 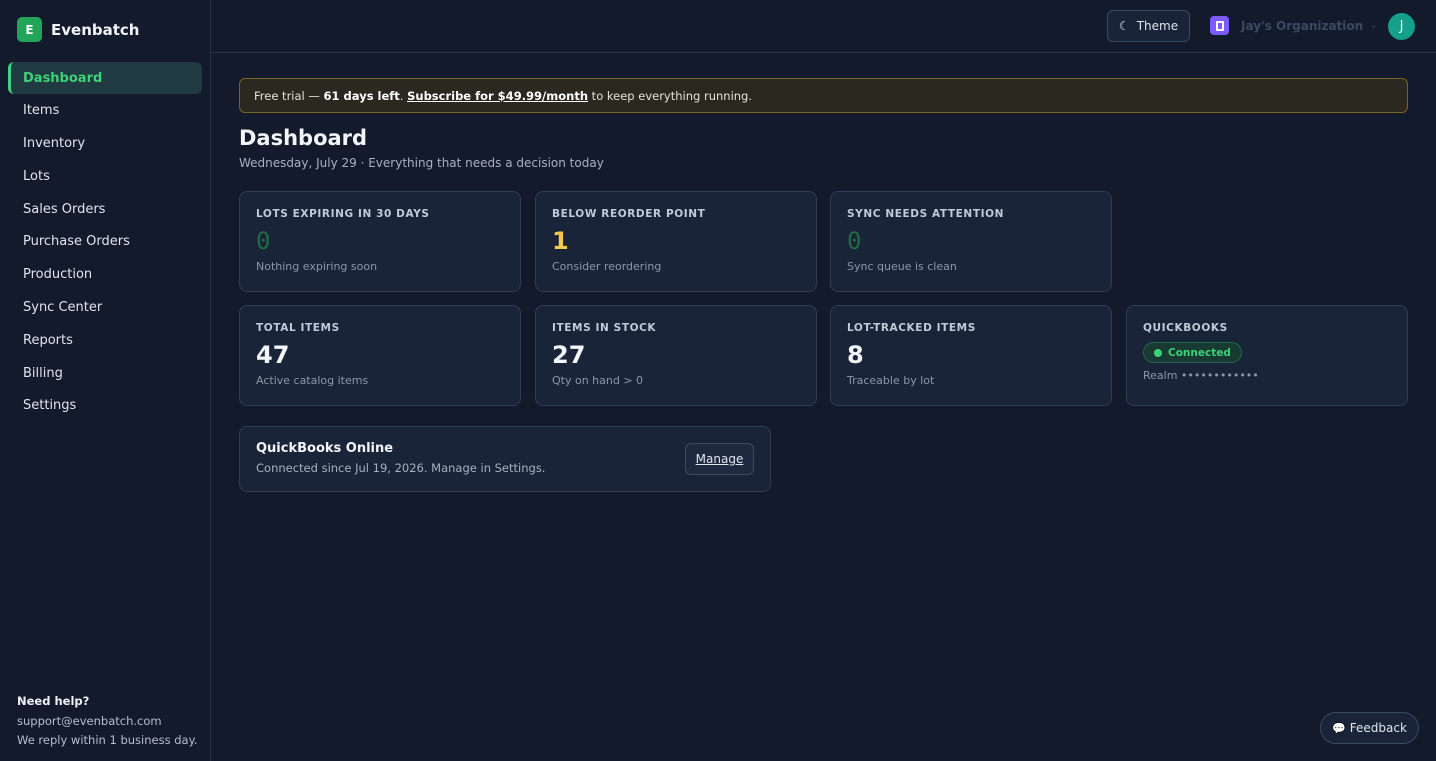 What do you see at coordinates (855, 355) in the screenshot?
I see `card-value: 8` at bounding box center [855, 355].